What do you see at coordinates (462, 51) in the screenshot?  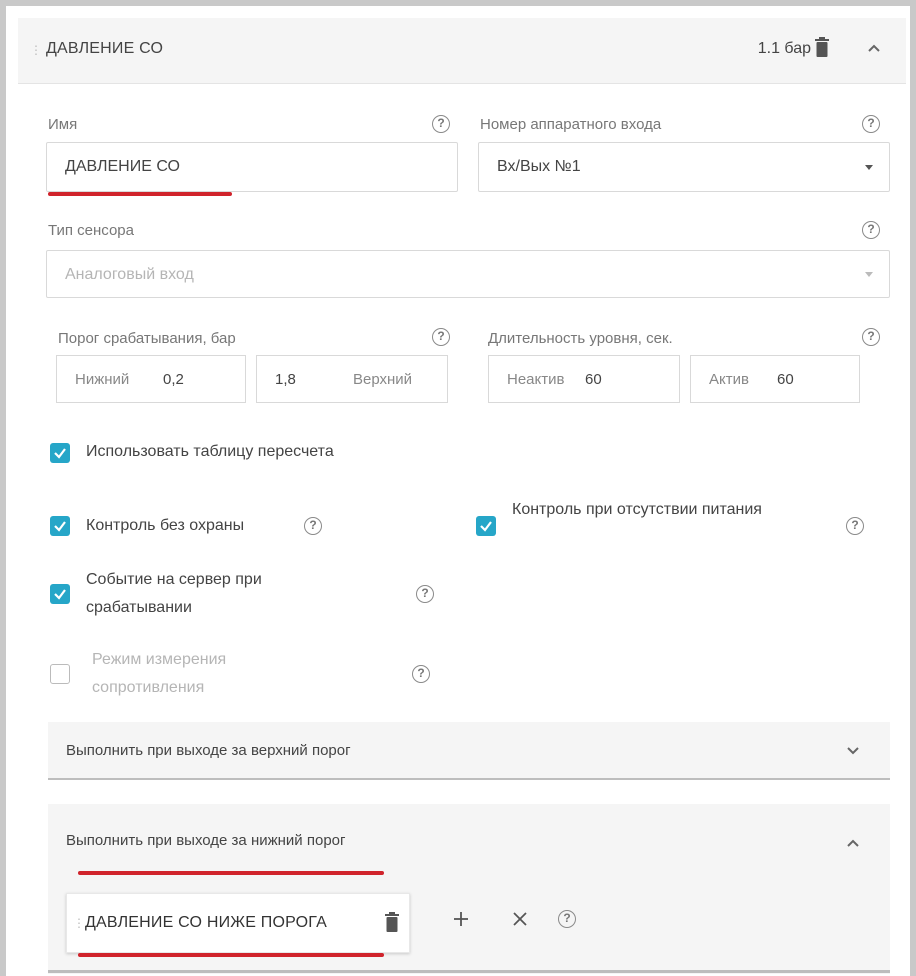 I see `sensor-panel-header: ⋮ ДАВЛЕНИЕ СО 1.1 бар` at bounding box center [462, 51].